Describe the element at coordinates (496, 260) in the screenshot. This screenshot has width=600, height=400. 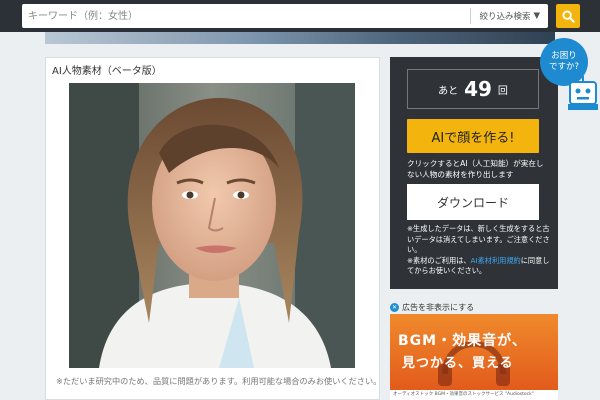
I see `terms-link: AI素材利用規約` at that location.